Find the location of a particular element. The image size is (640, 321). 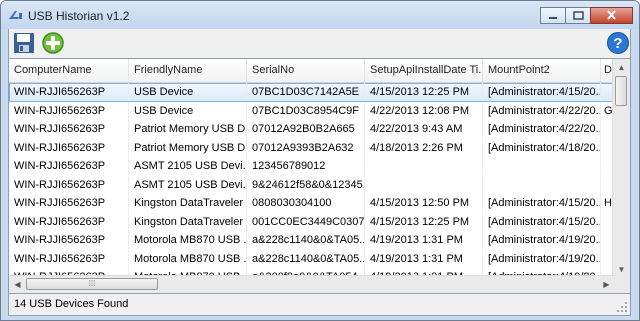

vertical-scrollbar: ▲ ▼ is located at coordinates (621, 168).